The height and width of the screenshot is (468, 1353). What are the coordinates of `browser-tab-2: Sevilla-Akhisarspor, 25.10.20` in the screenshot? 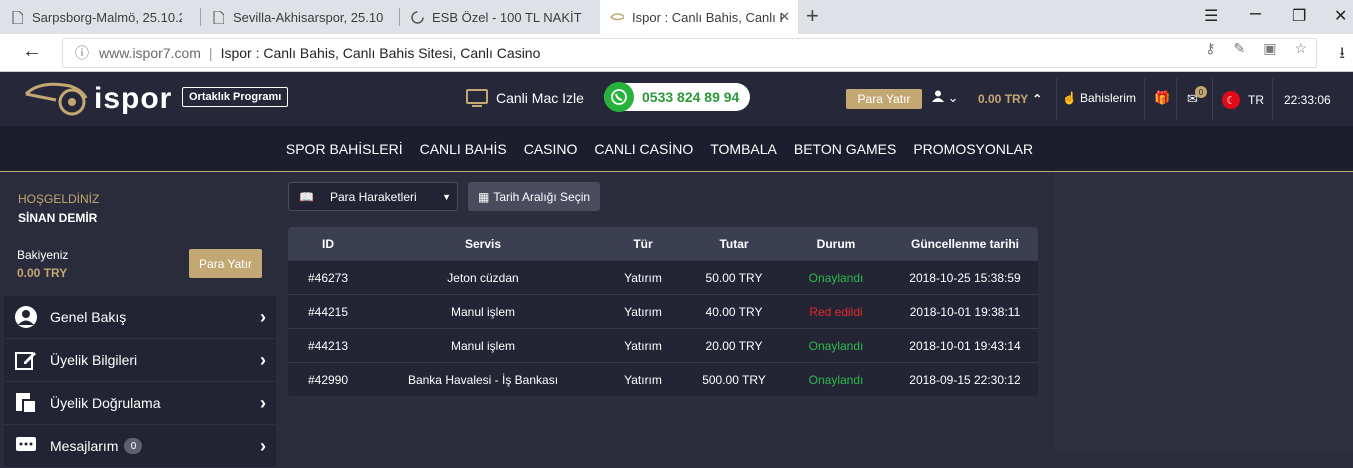 It's located at (300, 17).